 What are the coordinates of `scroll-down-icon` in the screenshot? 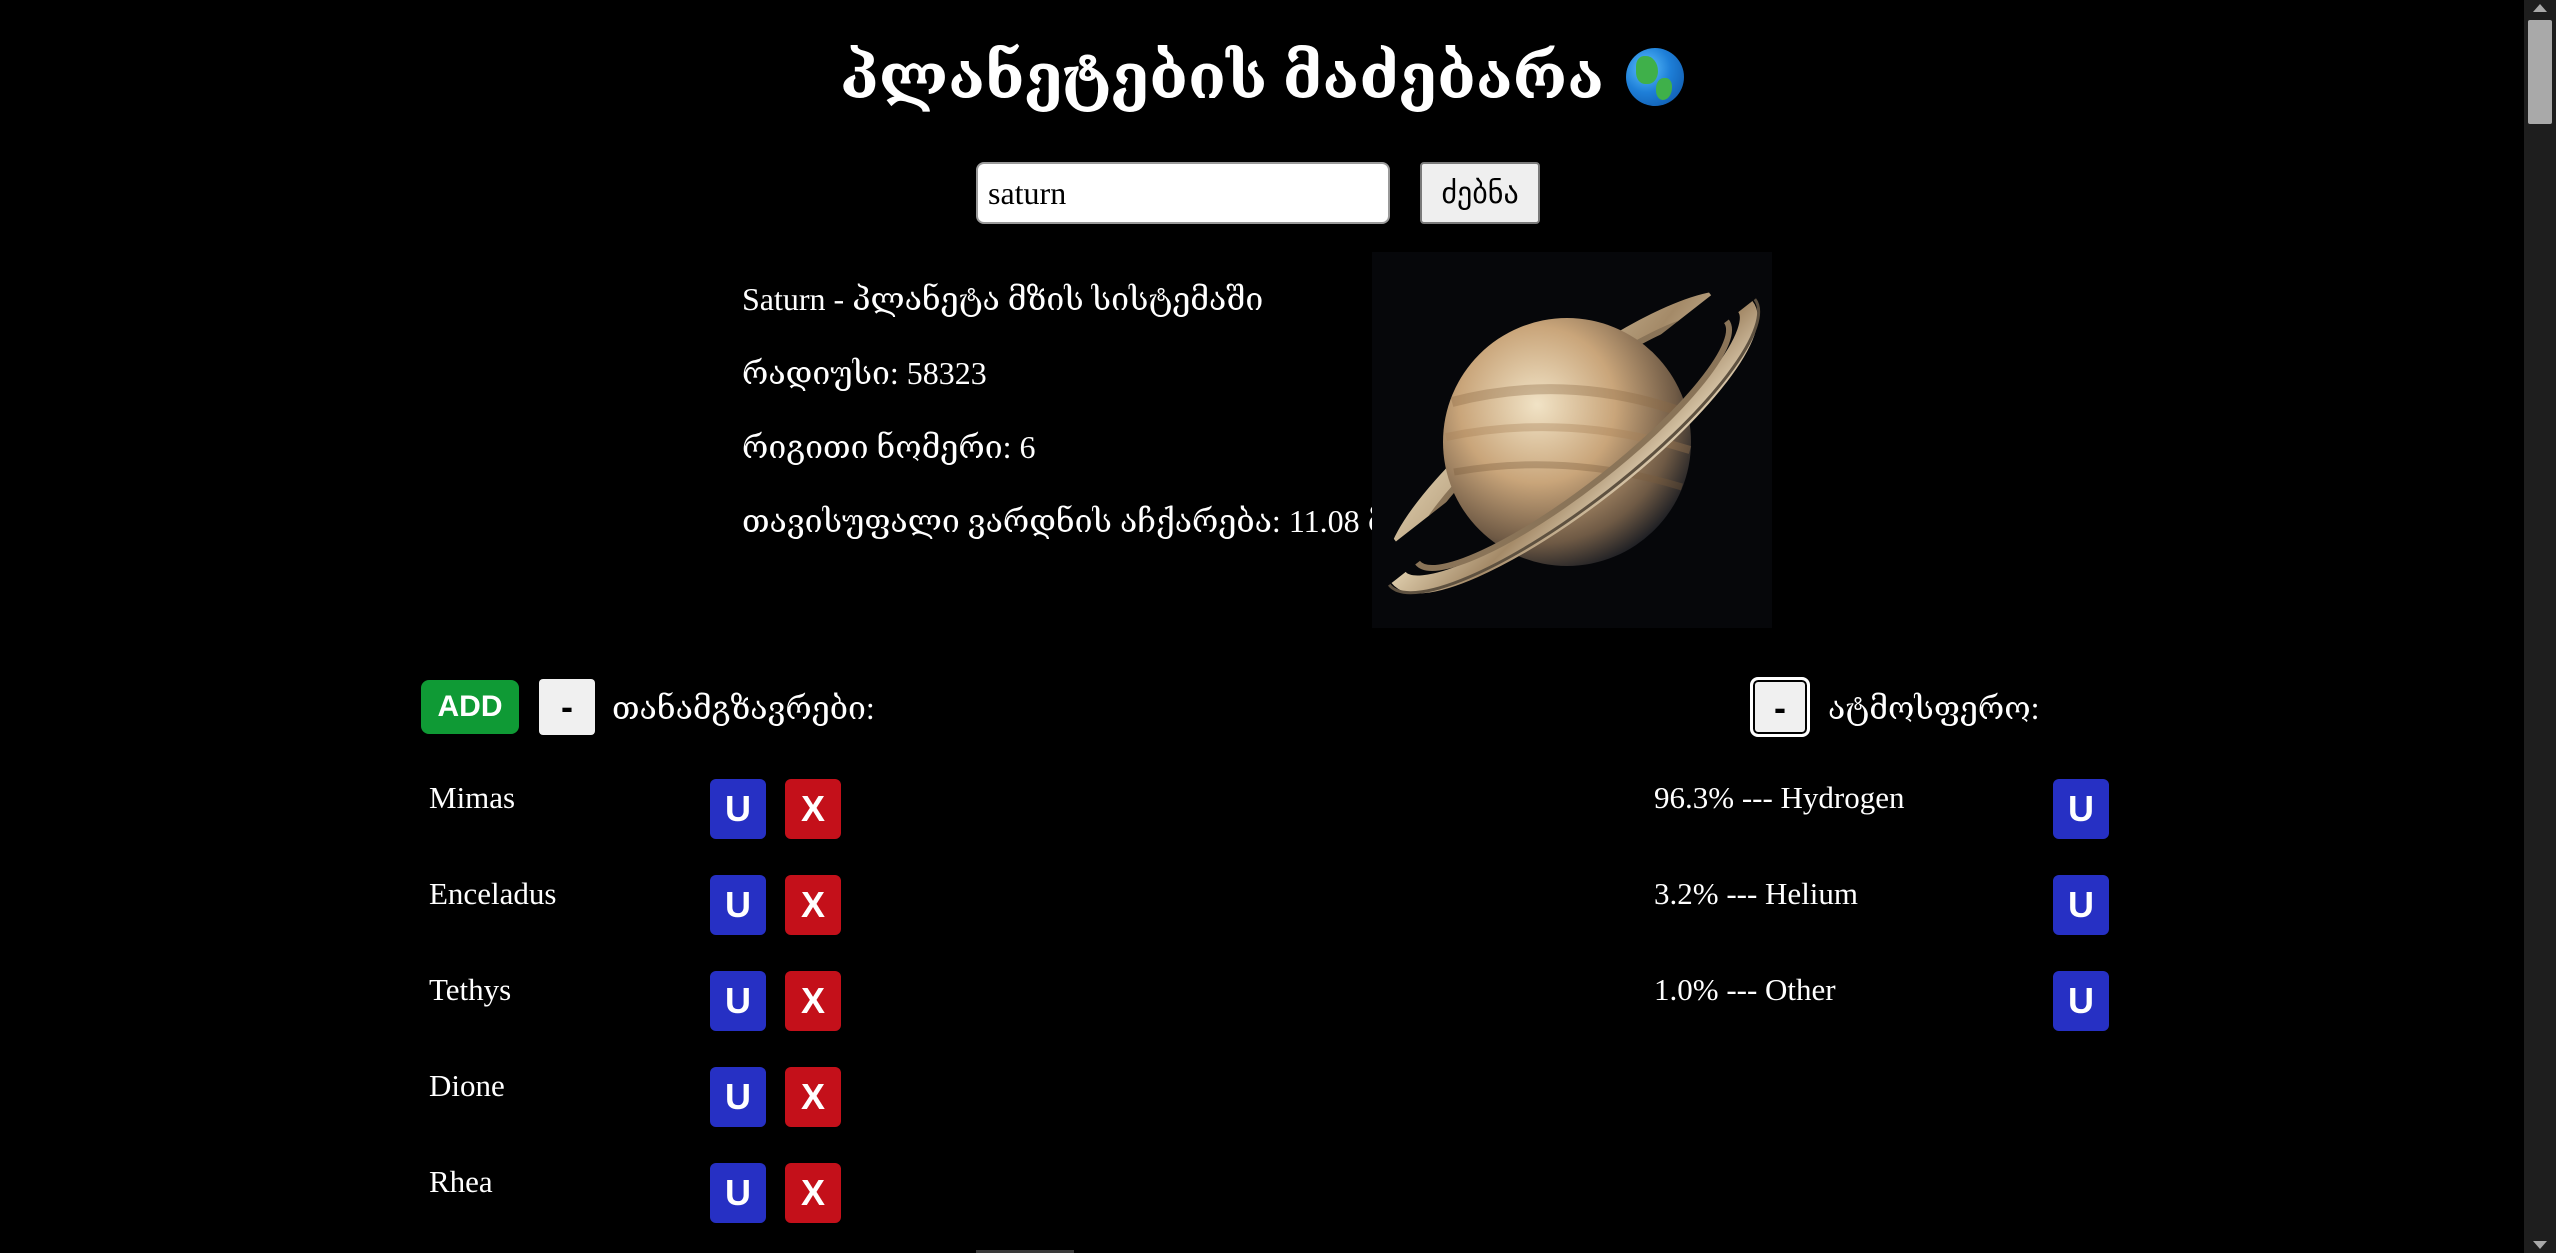 It's located at (2540, 1245).